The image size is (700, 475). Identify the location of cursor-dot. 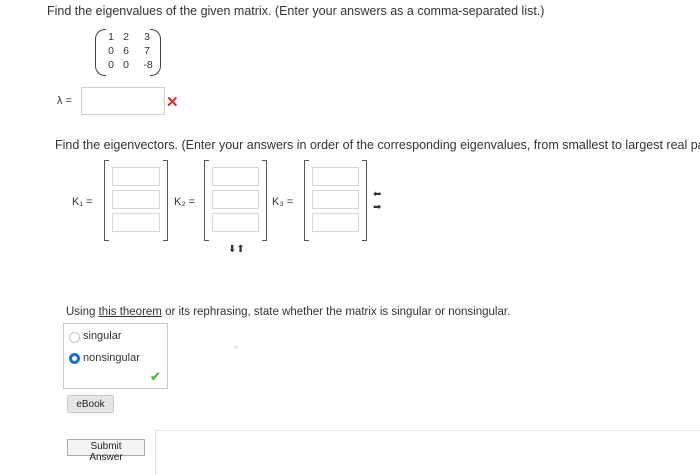
(236, 347).